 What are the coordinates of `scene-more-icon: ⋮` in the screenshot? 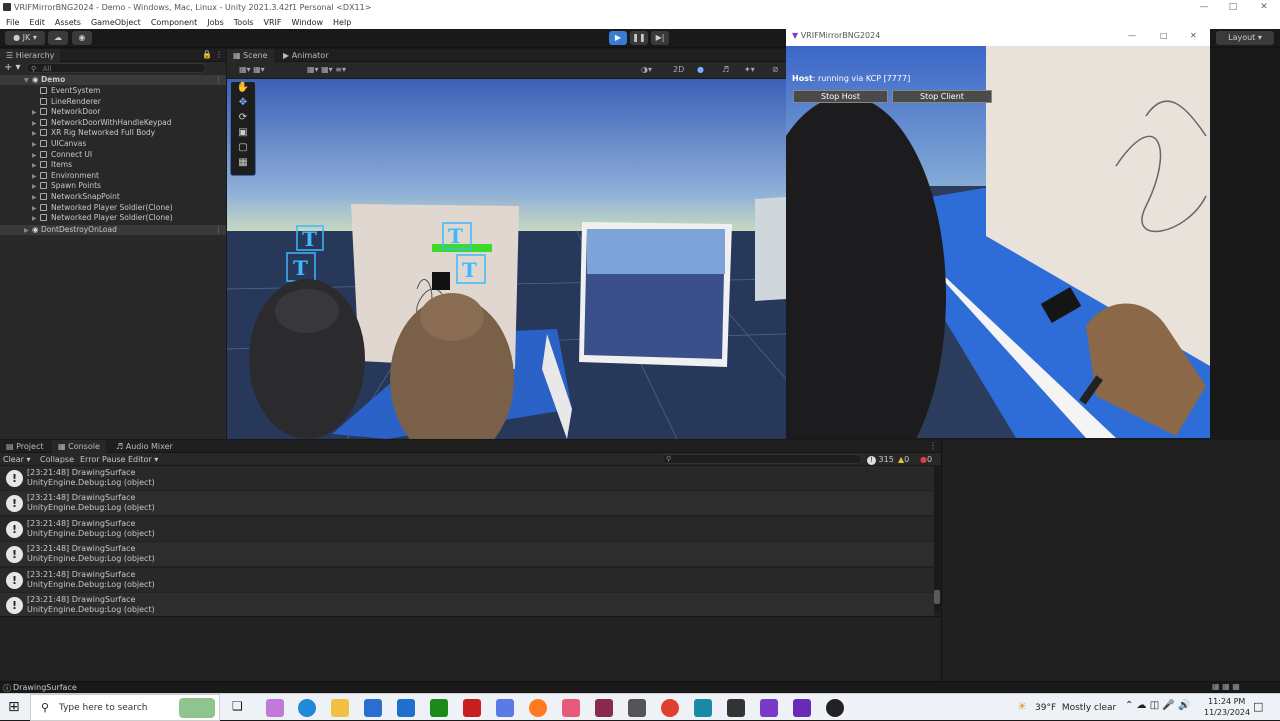 It's located at (219, 80).